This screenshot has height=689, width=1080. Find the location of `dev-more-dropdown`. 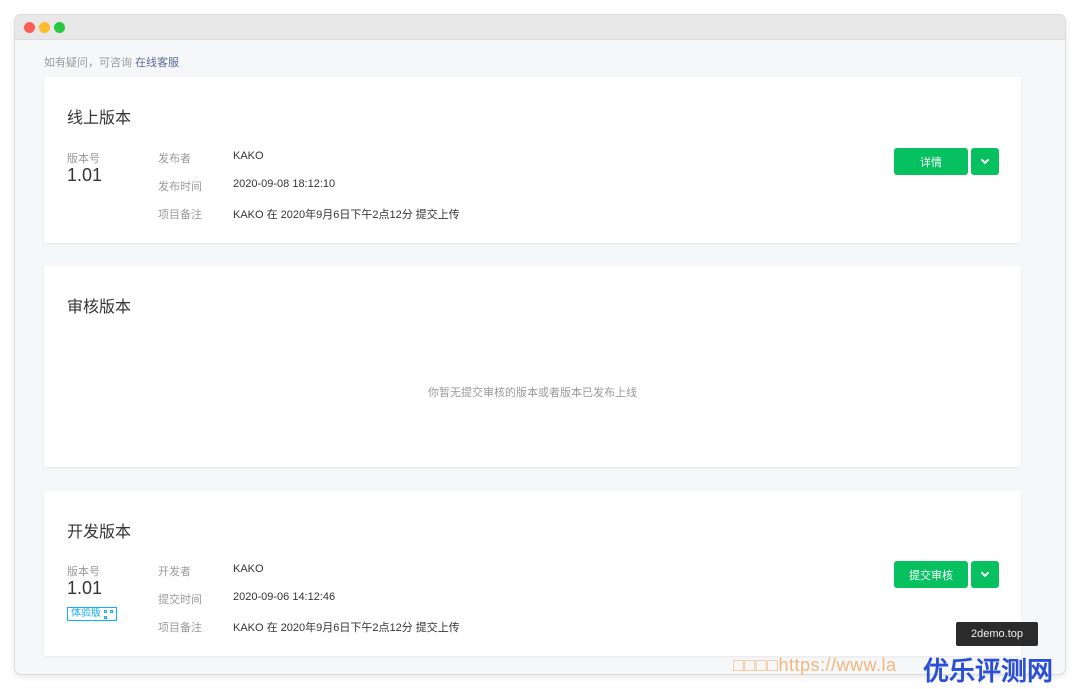

dev-more-dropdown is located at coordinates (985, 574).